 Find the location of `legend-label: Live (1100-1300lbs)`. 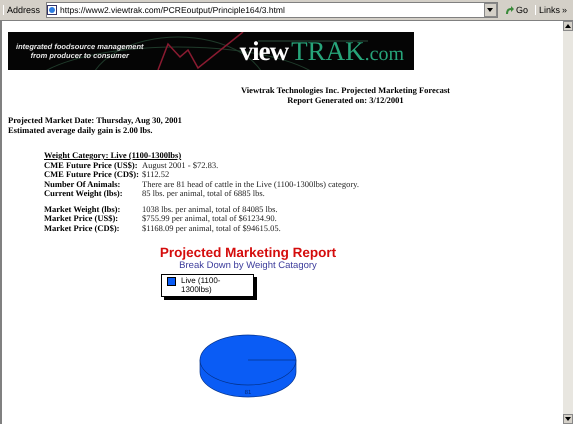

legend-label: Live (1100-1300lbs) is located at coordinates (201, 285).